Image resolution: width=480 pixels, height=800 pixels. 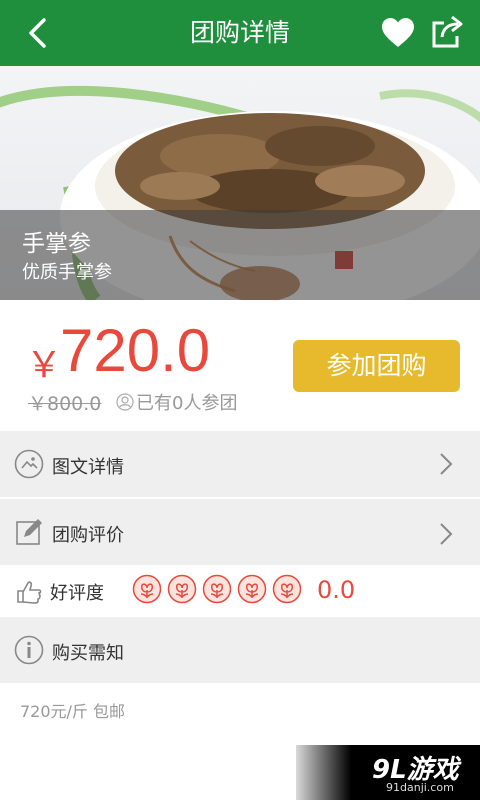 I want to click on edit-icon, so click(x=29, y=532).